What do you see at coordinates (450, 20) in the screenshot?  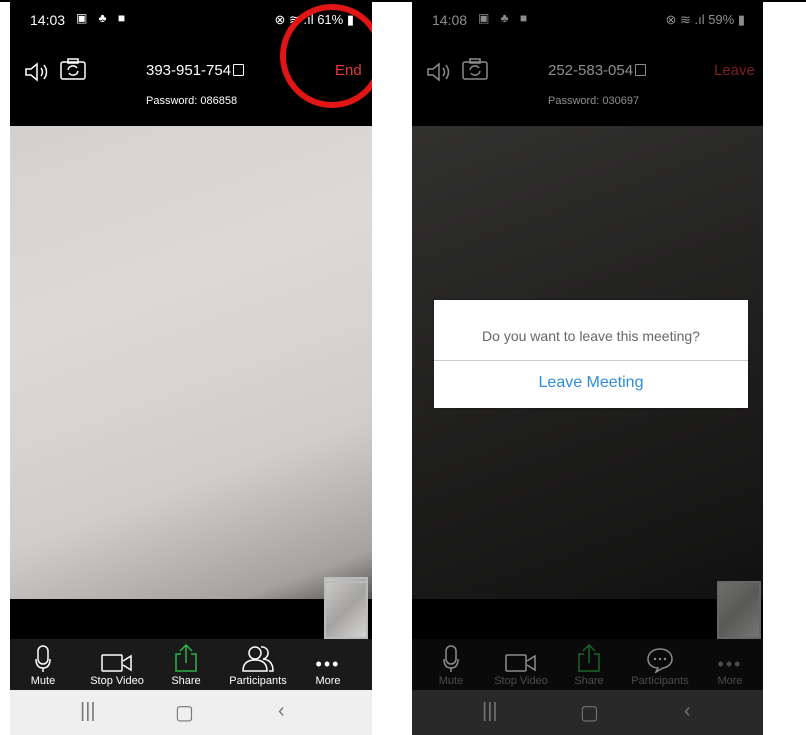 I see `status-time: 14:08` at bounding box center [450, 20].